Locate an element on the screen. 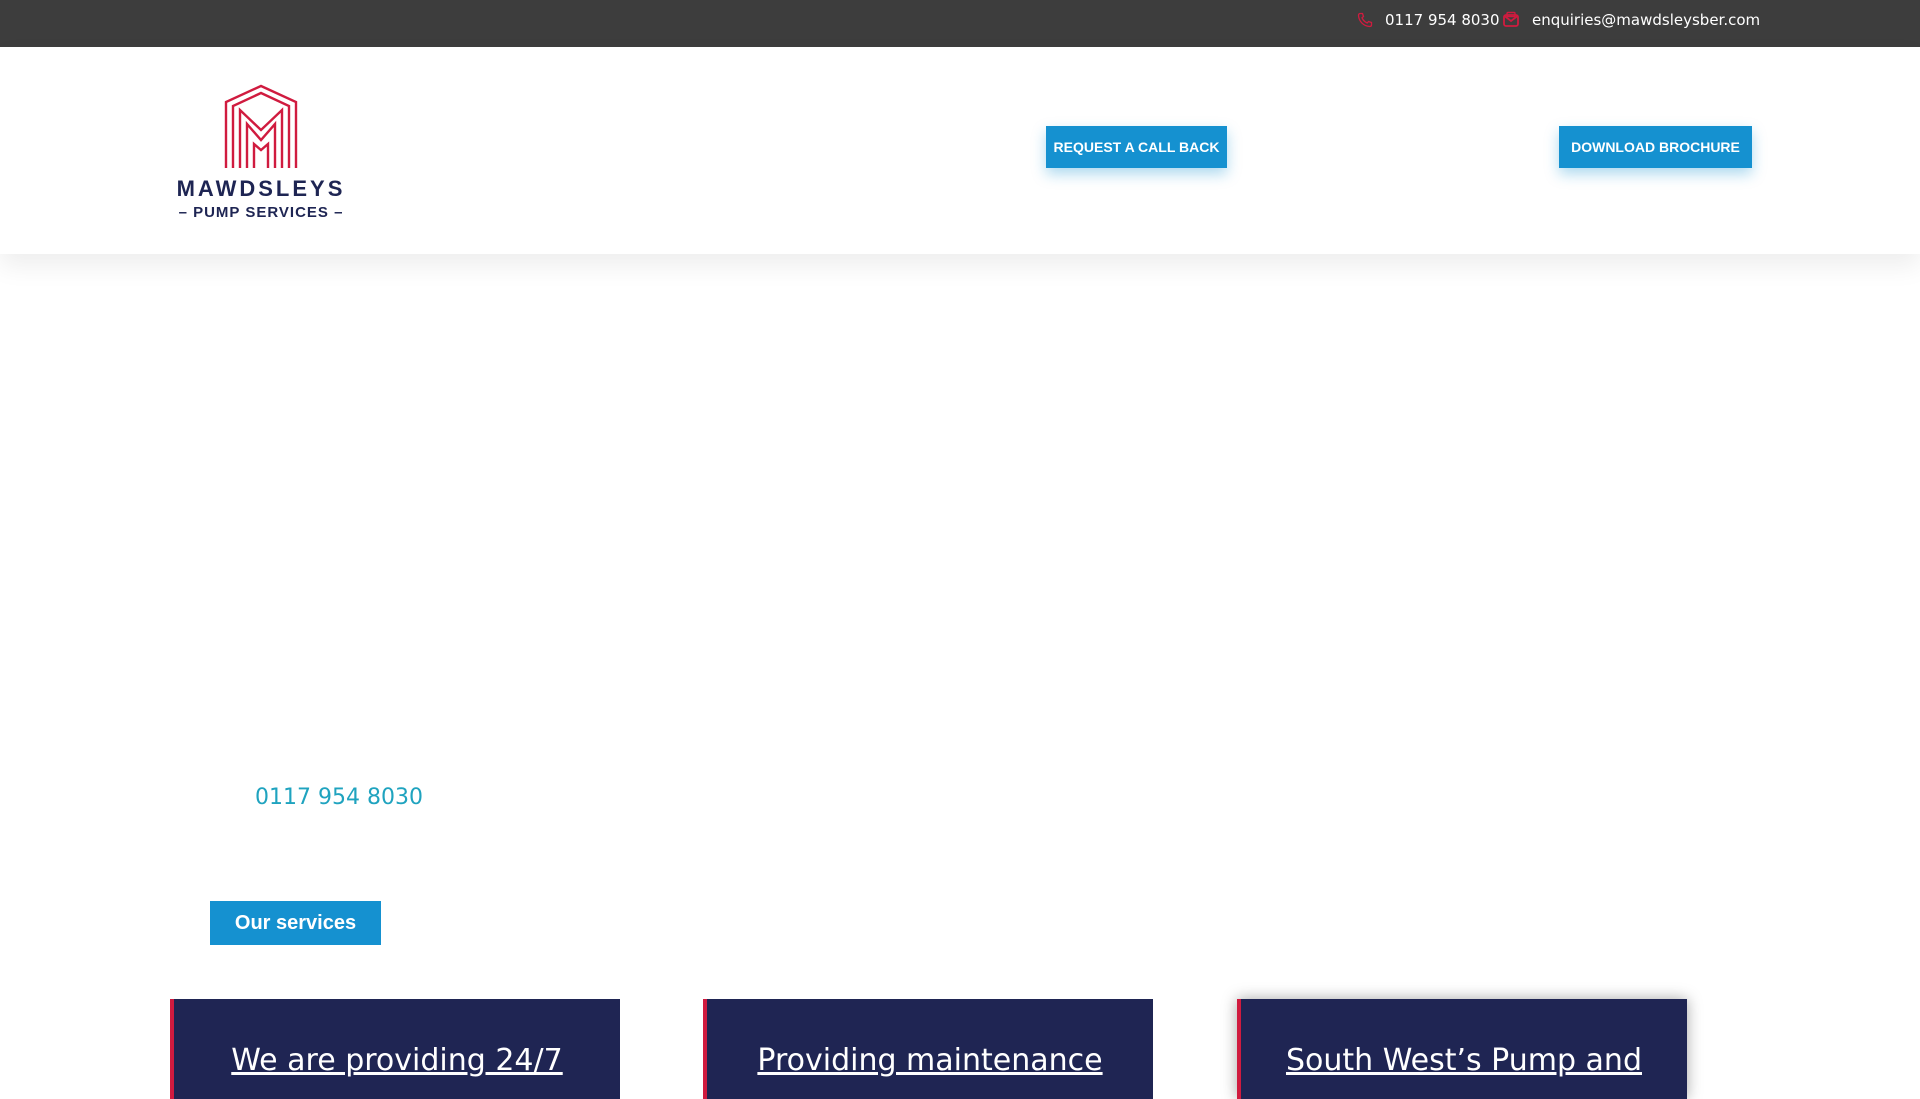 The width and height of the screenshot is (1920, 1099). request-callback-button: REQUEST A CALL BACK is located at coordinates (1136, 147).